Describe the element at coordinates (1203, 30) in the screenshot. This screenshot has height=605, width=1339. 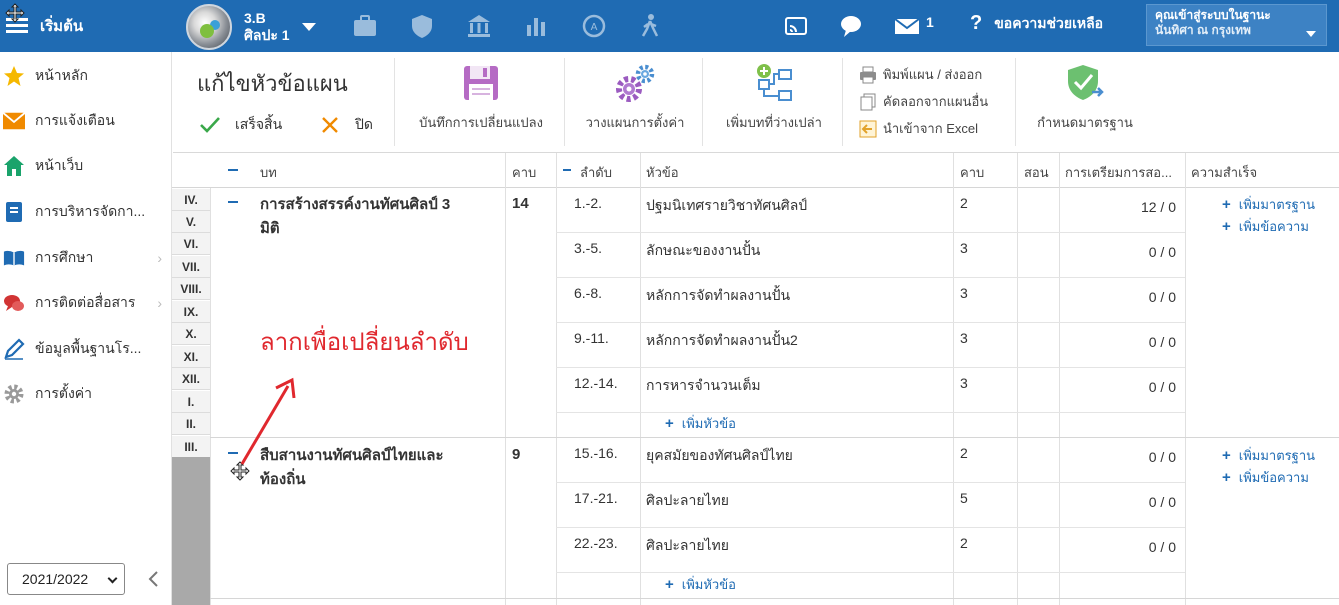
I see `role-name: นันทิศา ณ กรุงเทพ` at that location.